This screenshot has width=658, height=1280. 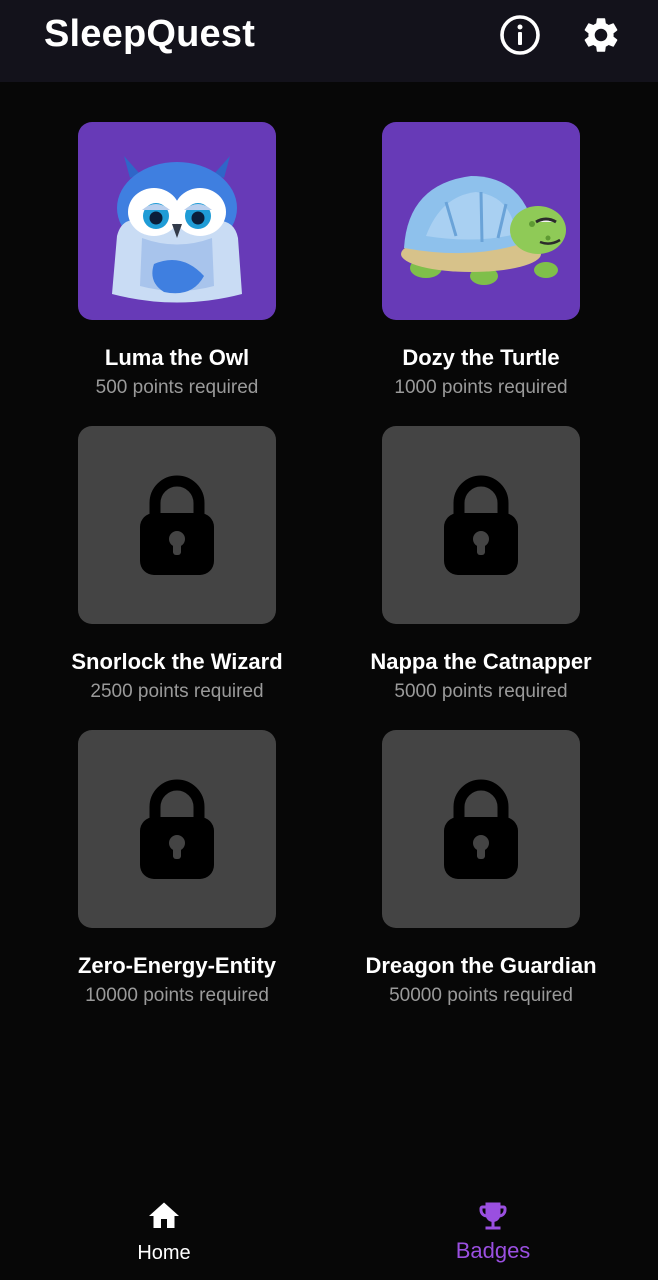 I want to click on badge-card-zero-energy-entity: Zero-Energy-Entity 10000 points required, so click(x=177, y=875).